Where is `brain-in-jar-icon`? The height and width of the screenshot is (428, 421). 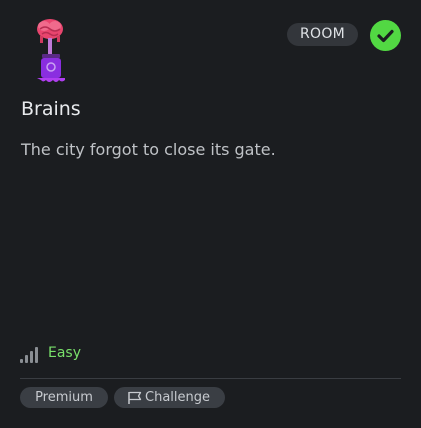 brain-in-jar-icon is located at coordinates (51, 50).